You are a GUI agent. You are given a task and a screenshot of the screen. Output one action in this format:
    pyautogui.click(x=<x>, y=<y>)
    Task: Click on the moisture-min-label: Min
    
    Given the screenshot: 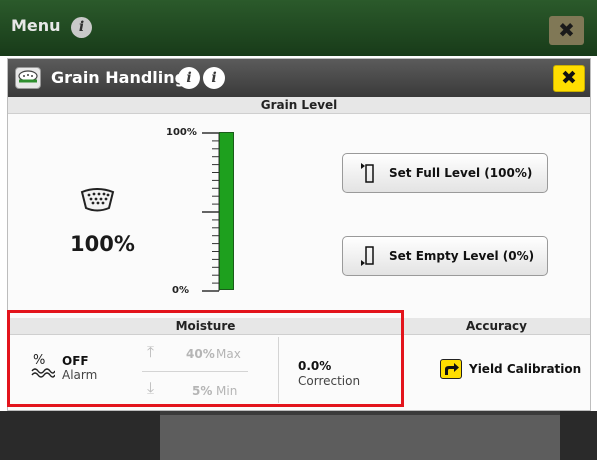 What is the action you would take?
    pyautogui.click(x=227, y=391)
    